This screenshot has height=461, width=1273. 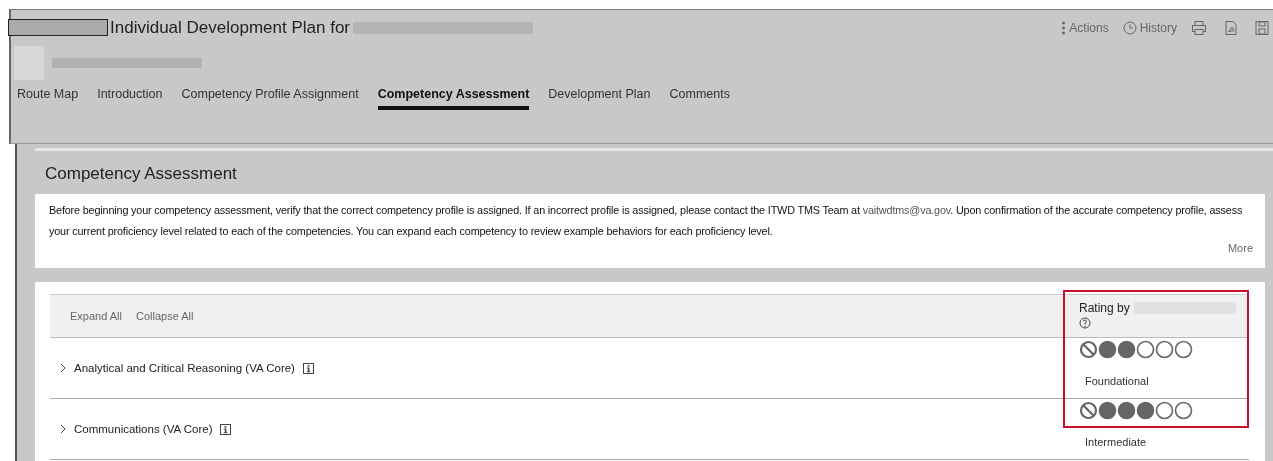 I want to click on page-title: Individual Development Plan for, so click(x=230, y=27).